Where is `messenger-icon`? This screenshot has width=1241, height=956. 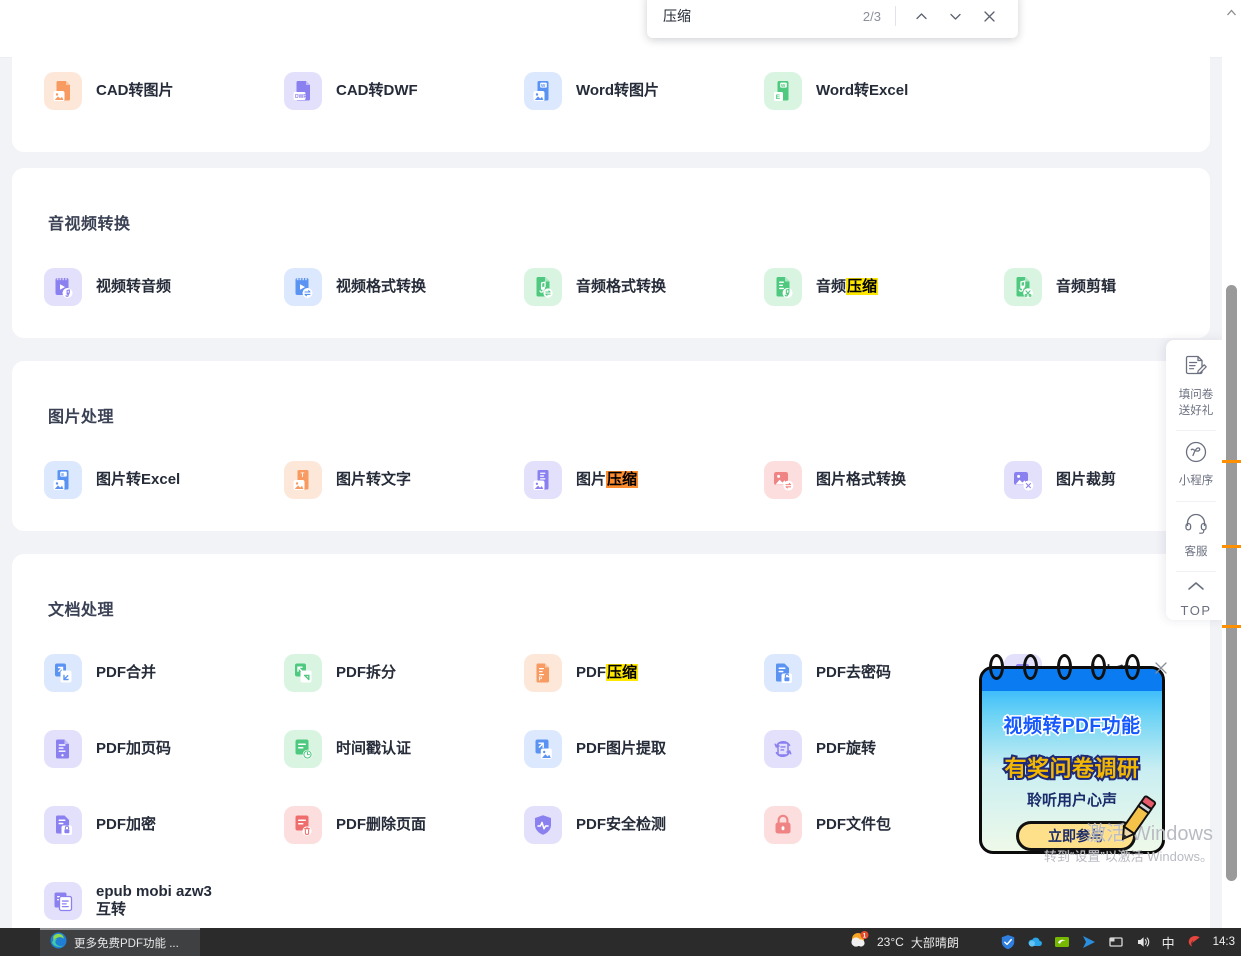 messenger-icon is located at coordinates (1089, 942).